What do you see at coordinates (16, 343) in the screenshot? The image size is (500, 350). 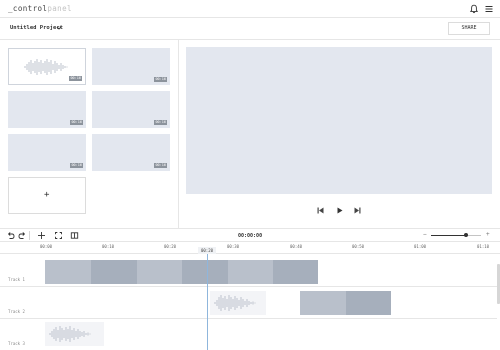 I see `track-label: Track 3` at bounding box center [16, 343].